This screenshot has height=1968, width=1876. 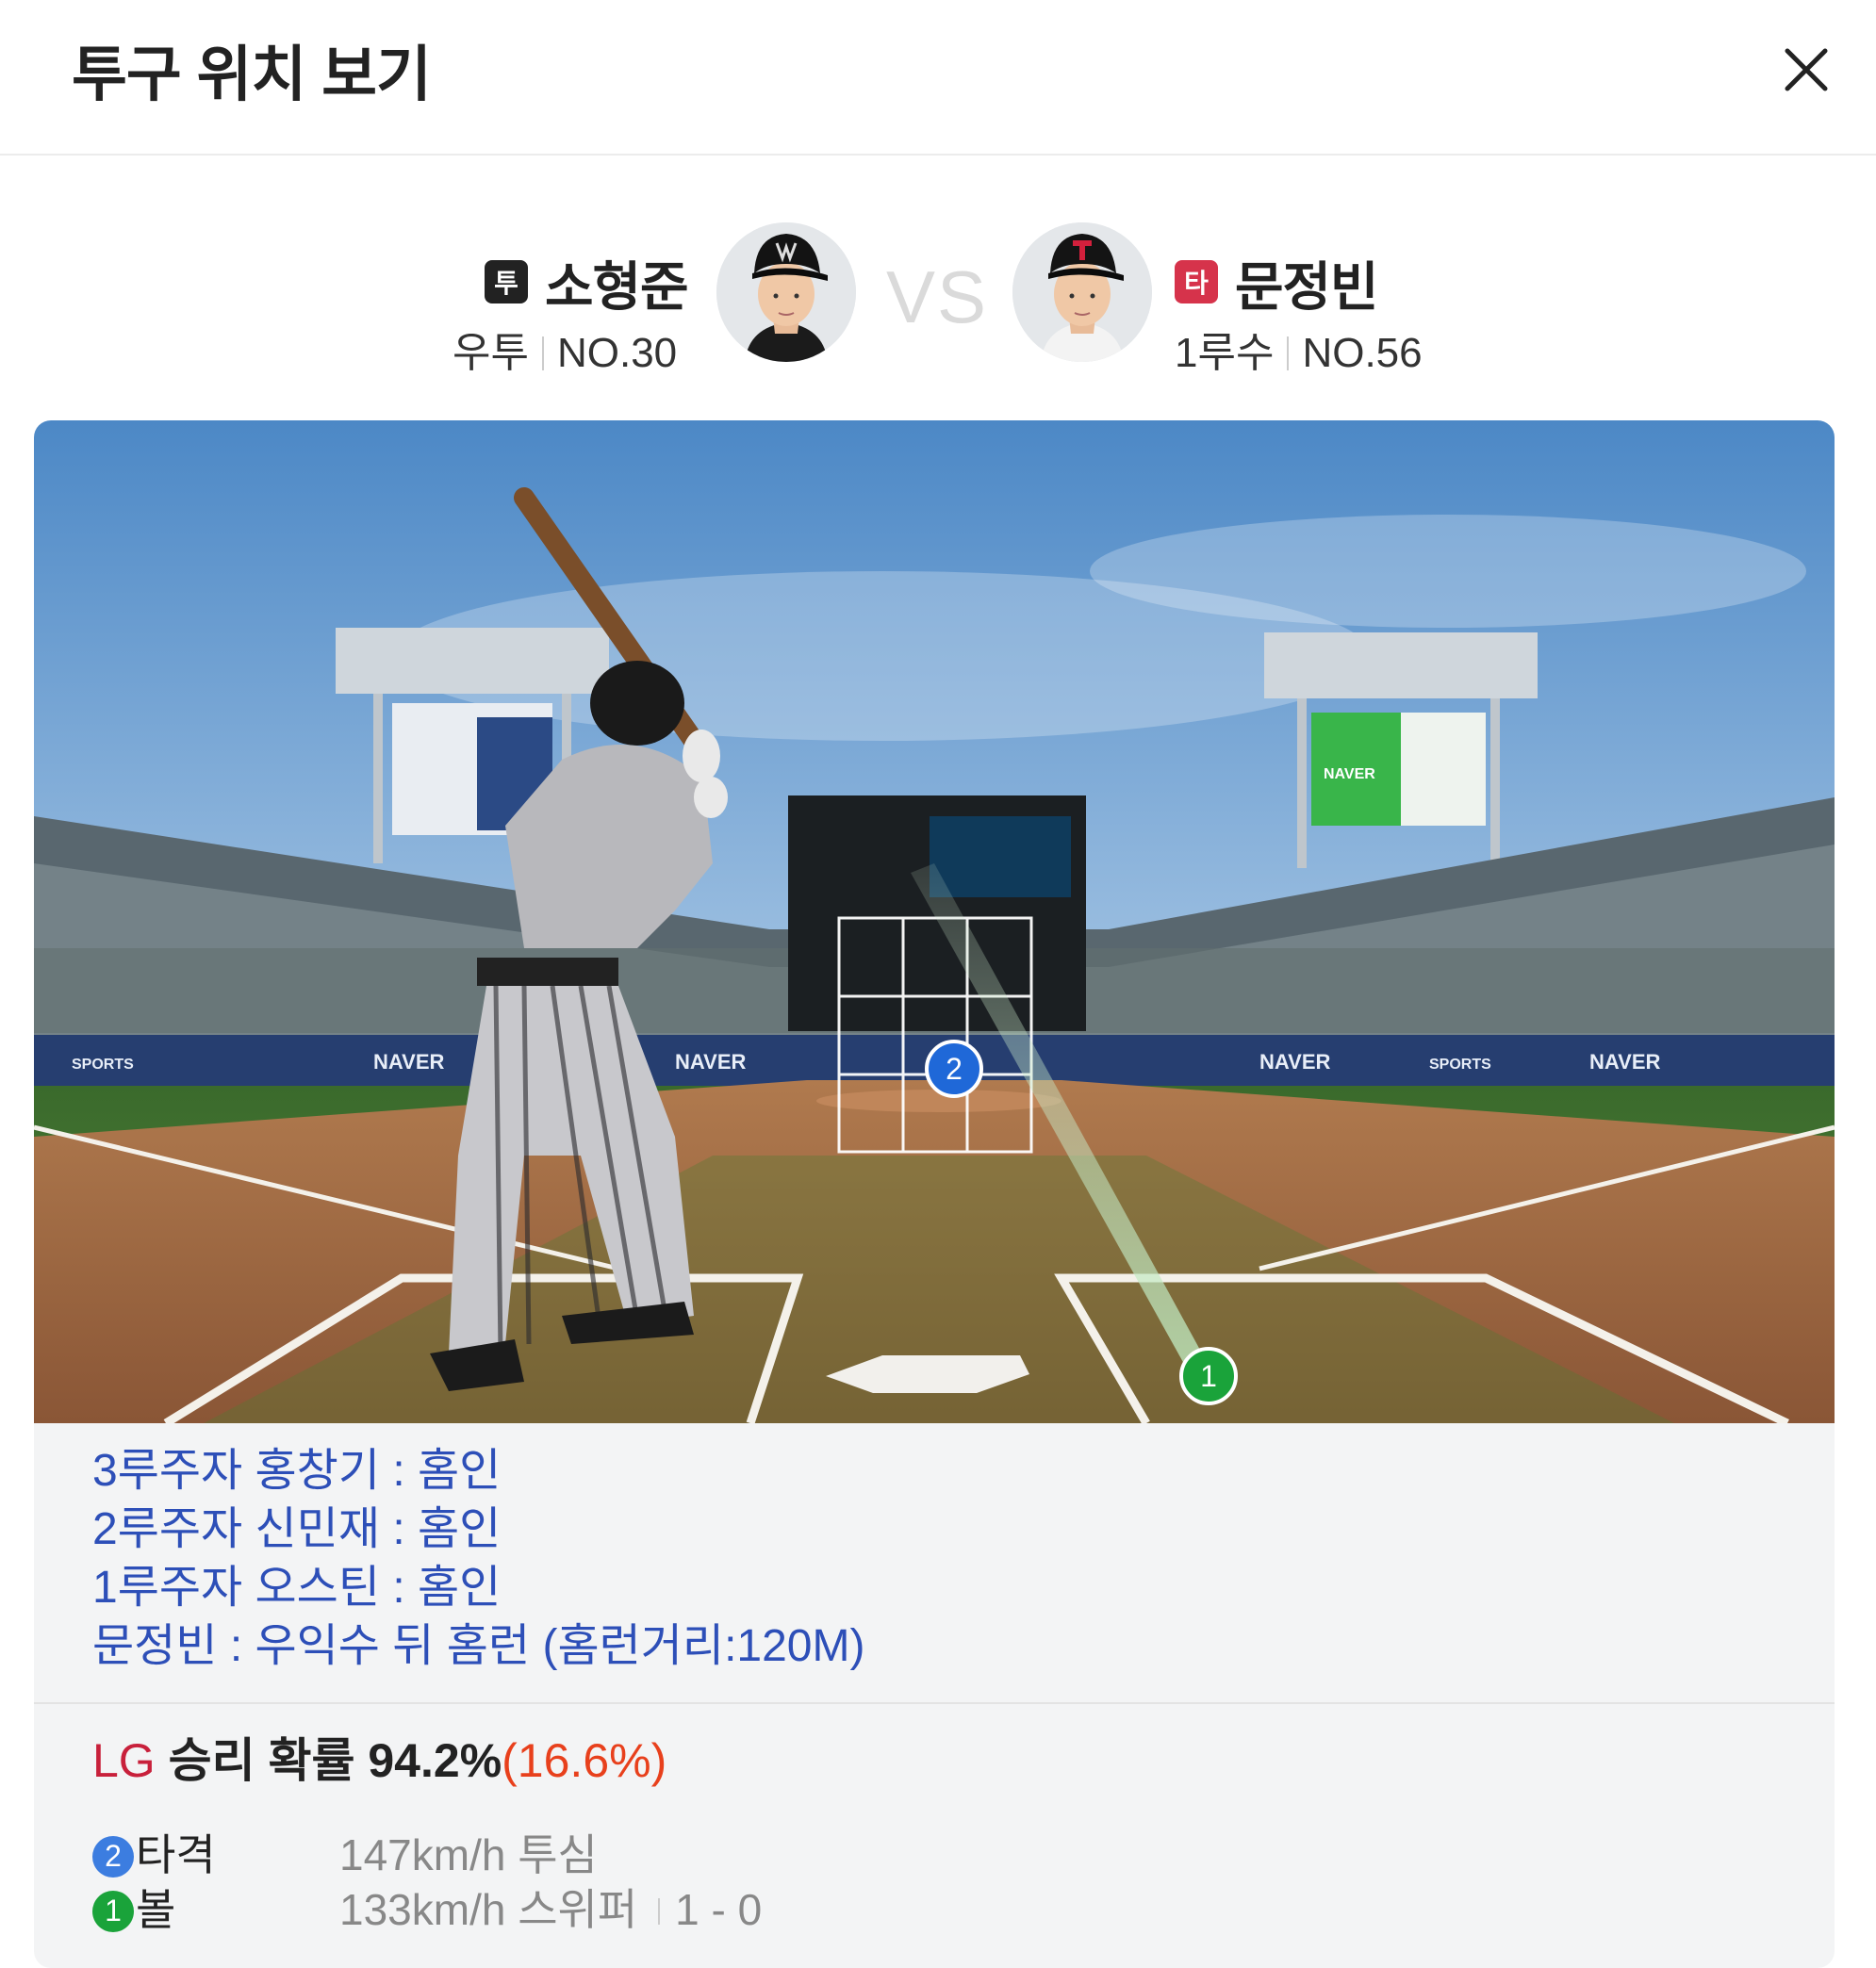 I want to click on batter-info: 1루수 NO.56, so click(x=1299, y=349).